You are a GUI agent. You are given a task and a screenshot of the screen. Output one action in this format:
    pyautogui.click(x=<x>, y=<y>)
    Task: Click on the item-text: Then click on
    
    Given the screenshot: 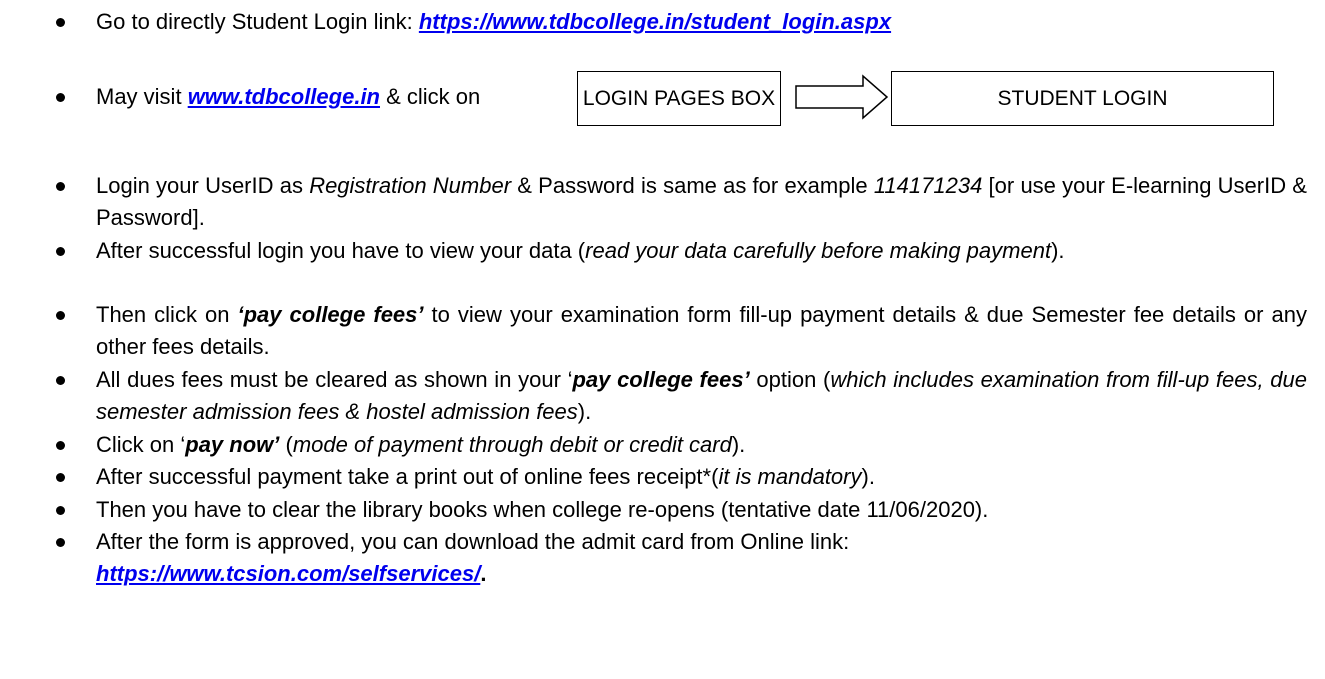 What is the action you would take?
    pyautogui.click(x=167, y=314)
    